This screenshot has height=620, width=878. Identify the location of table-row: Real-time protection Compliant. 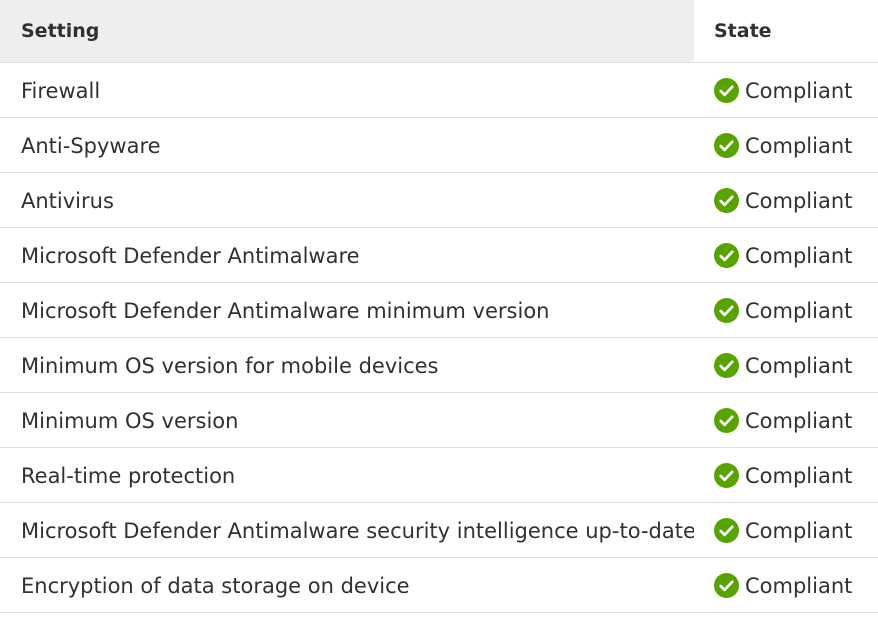
(439, 475).